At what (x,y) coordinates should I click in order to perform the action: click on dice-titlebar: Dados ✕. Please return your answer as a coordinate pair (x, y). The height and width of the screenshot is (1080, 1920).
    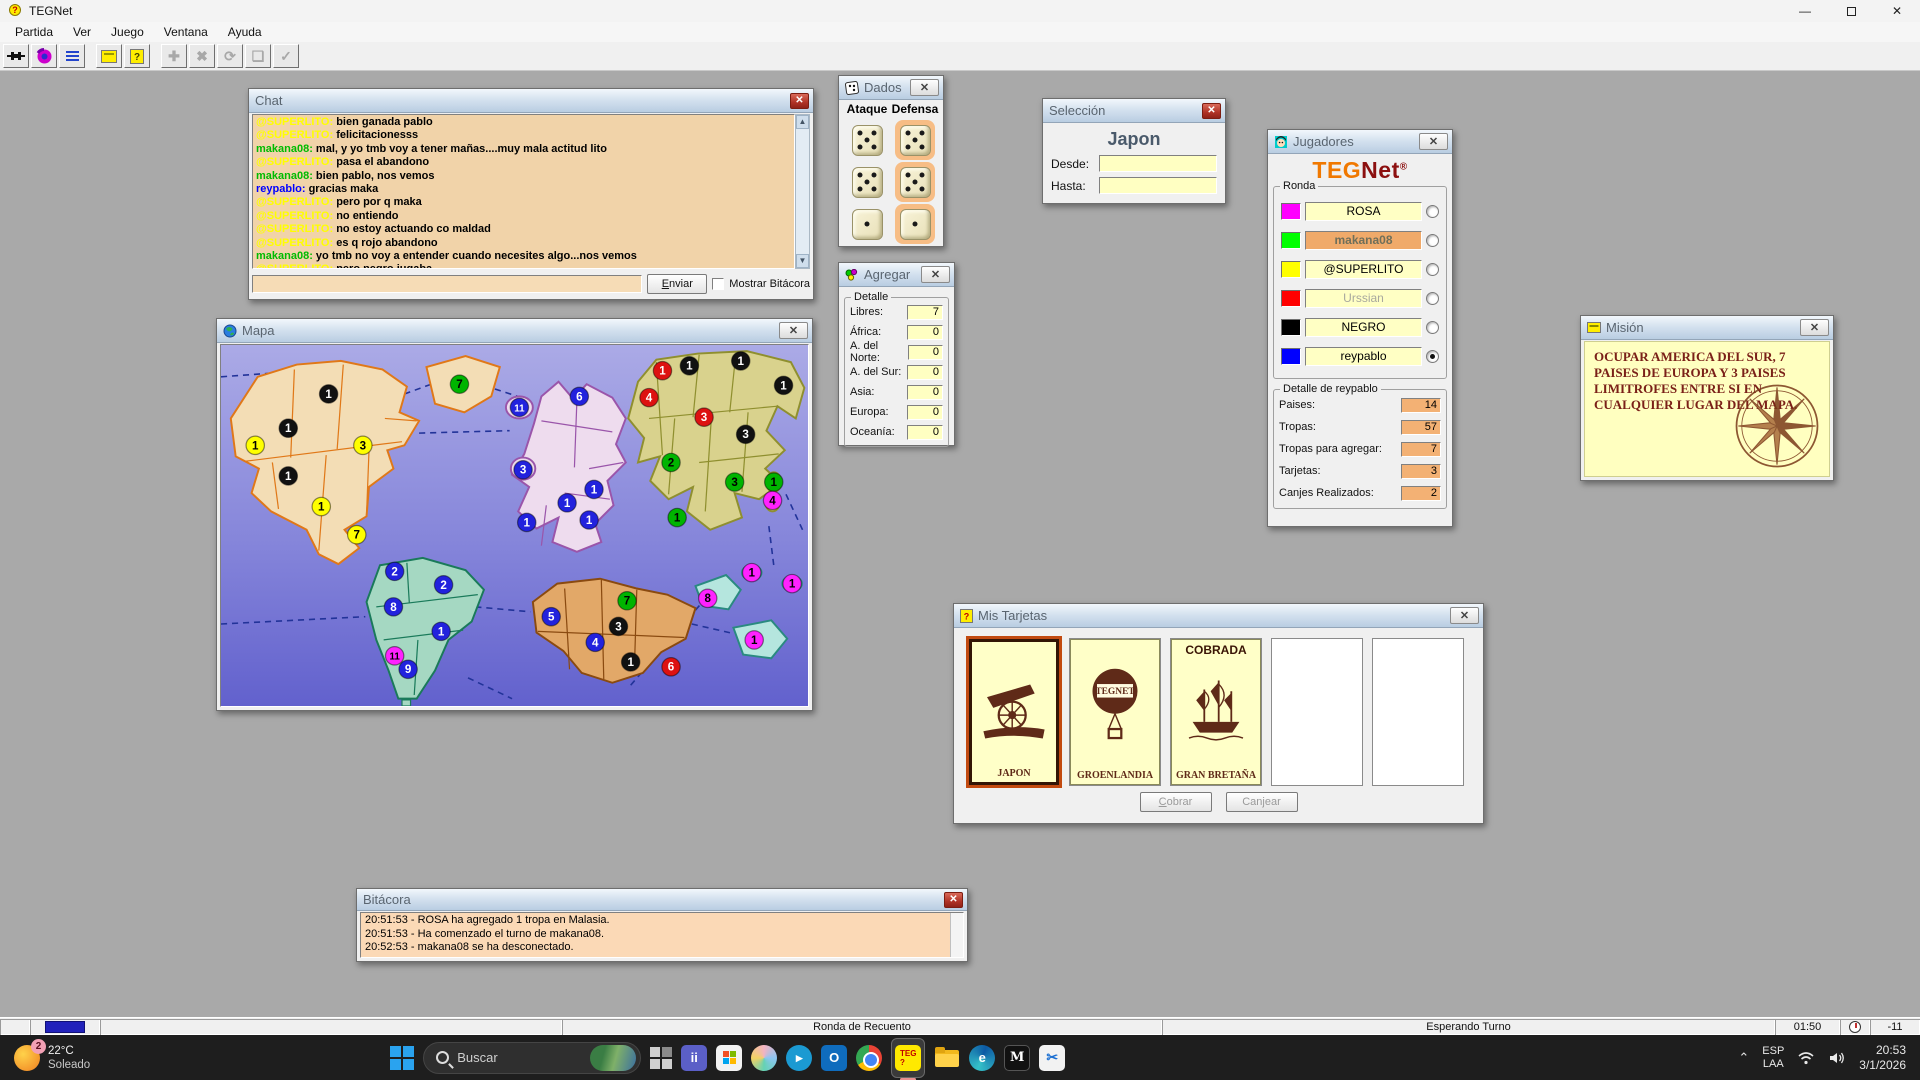
    Looking at the image, I should click on (891, 88).